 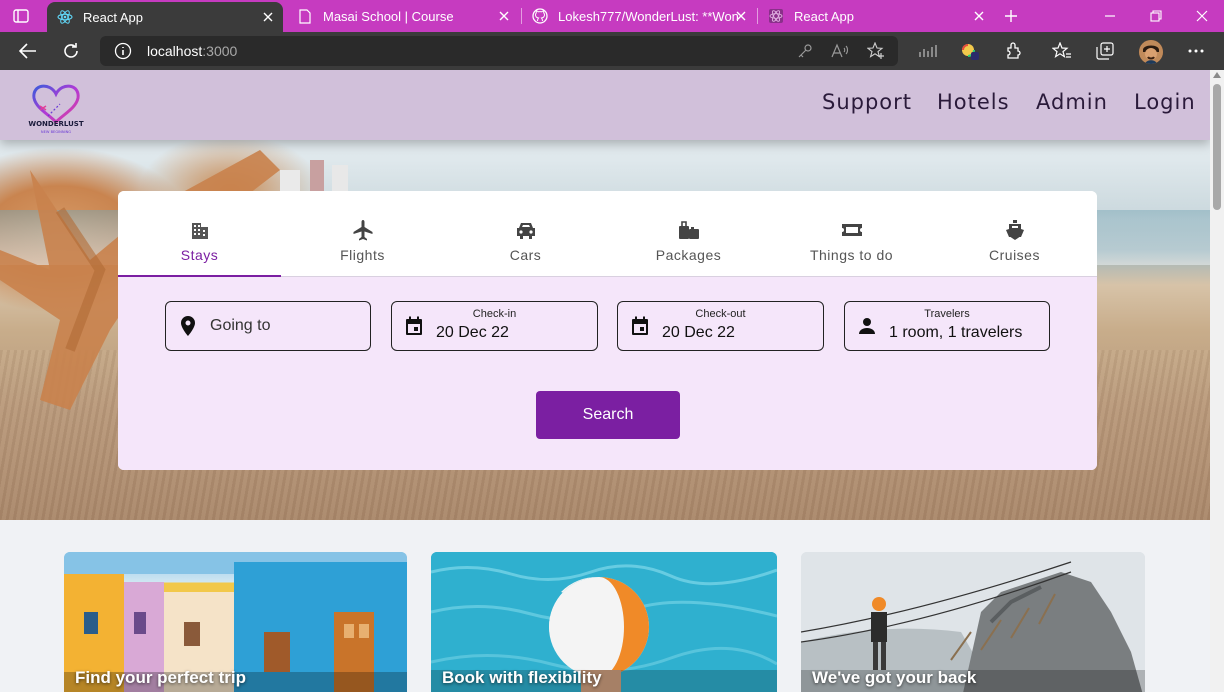 I want to click on browser-tab-github: Lokesh777/WonderLust: **Wond, so click(x=639, y=16).